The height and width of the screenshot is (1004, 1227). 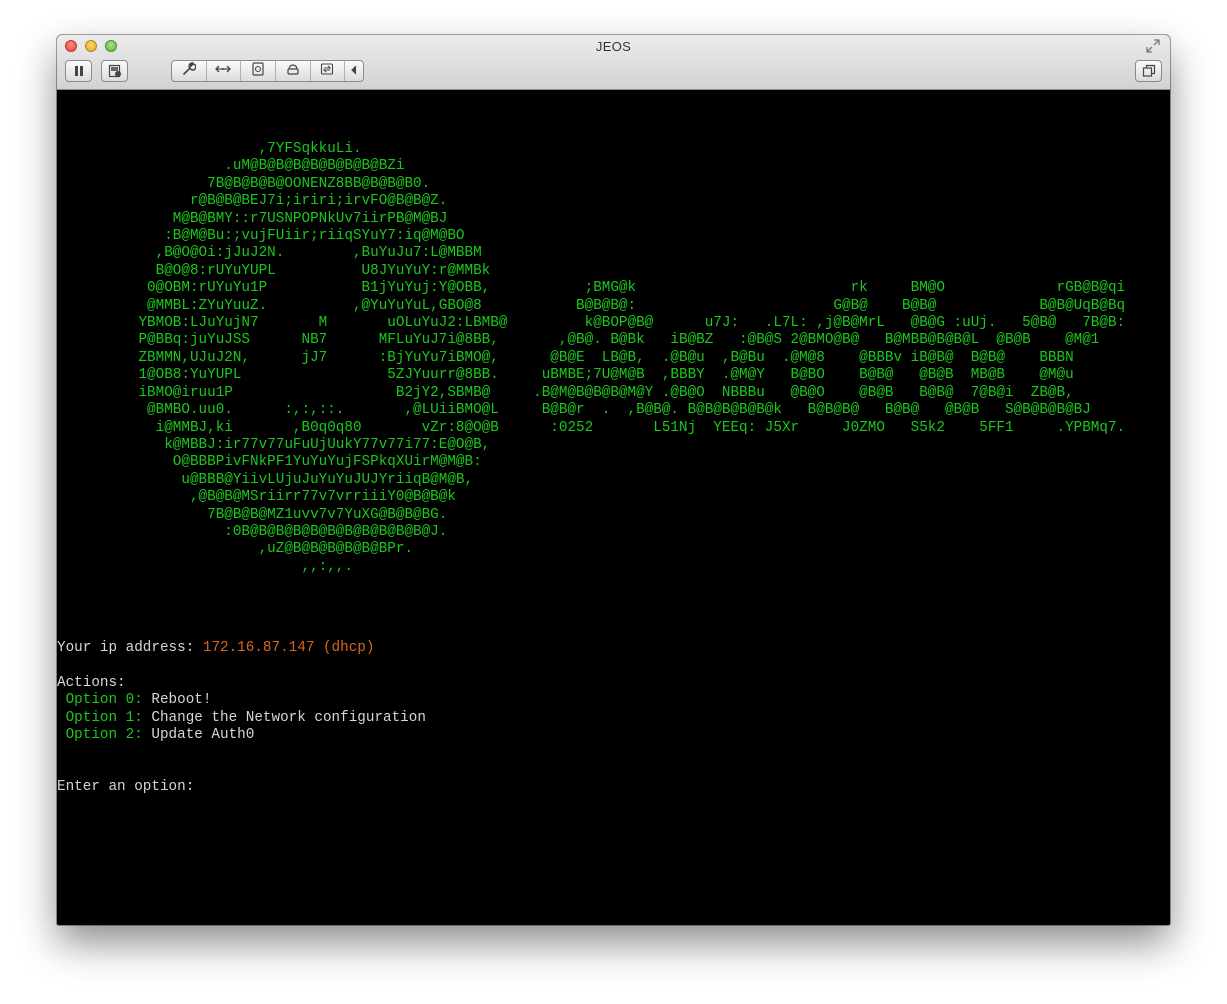 I want to click on disk-button, so click(x=258, y=71).